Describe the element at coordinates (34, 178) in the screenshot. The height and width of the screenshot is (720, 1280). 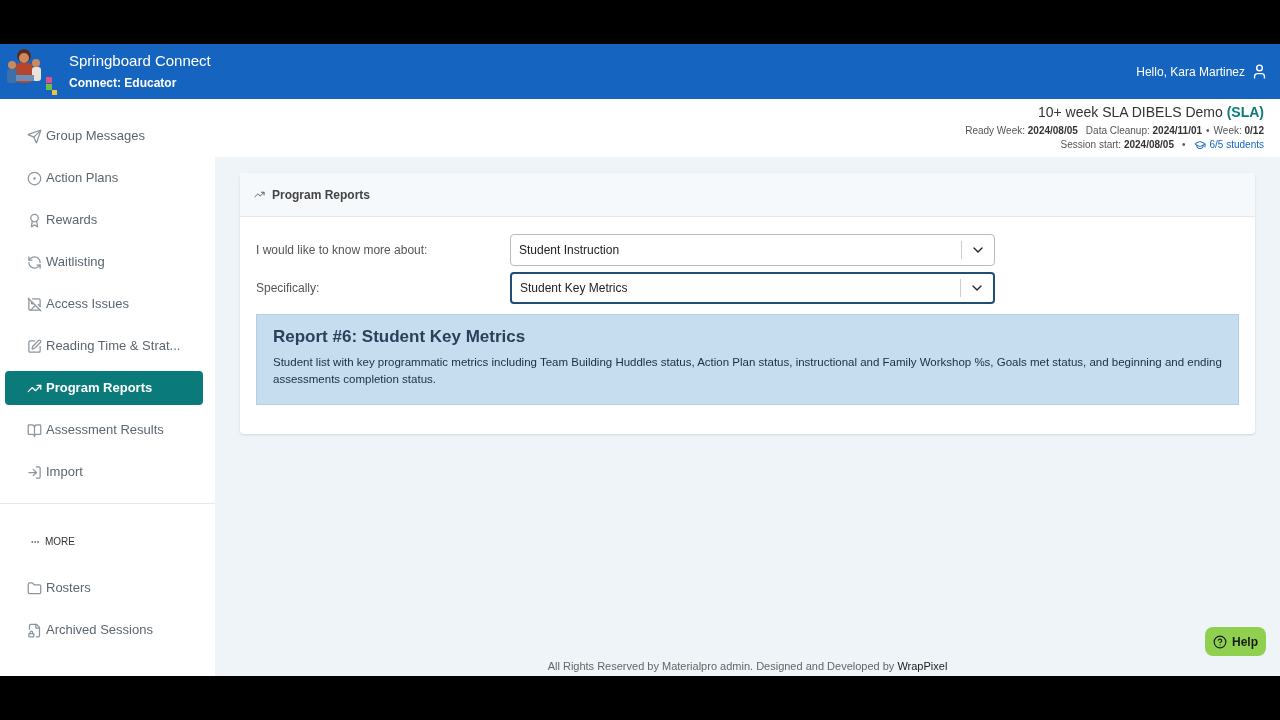
I see `target-icon` at that location.